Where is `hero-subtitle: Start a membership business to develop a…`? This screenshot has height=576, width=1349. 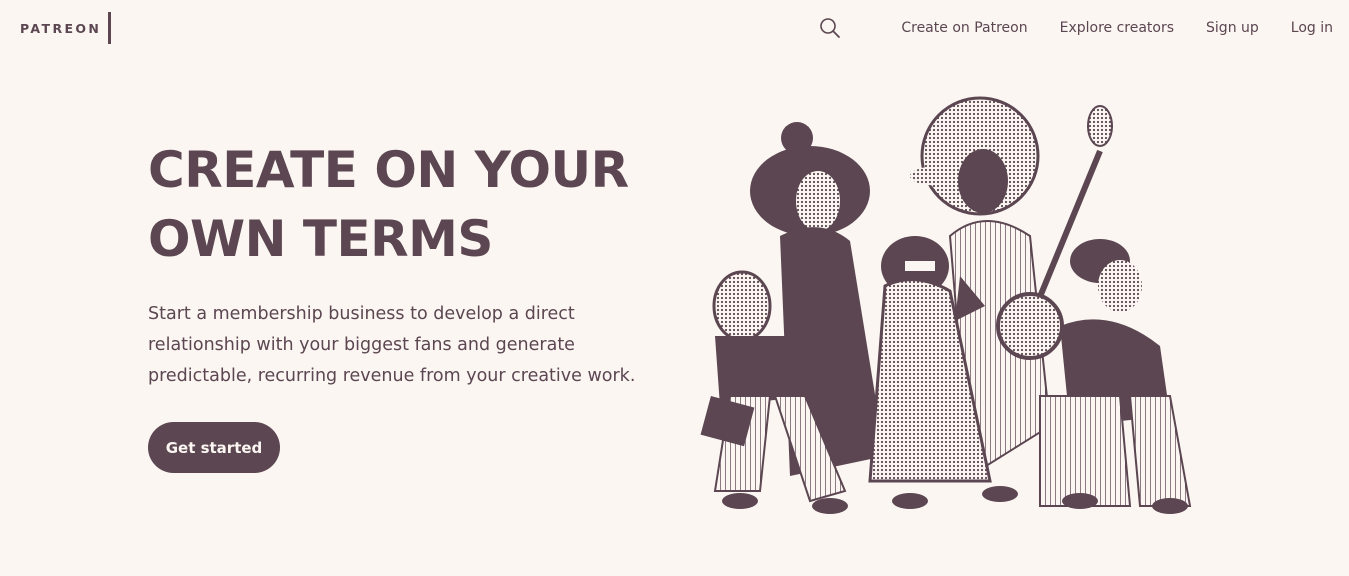
hero-subtitle: Start a membership business to develop a… is located at coordinates (392, 345).